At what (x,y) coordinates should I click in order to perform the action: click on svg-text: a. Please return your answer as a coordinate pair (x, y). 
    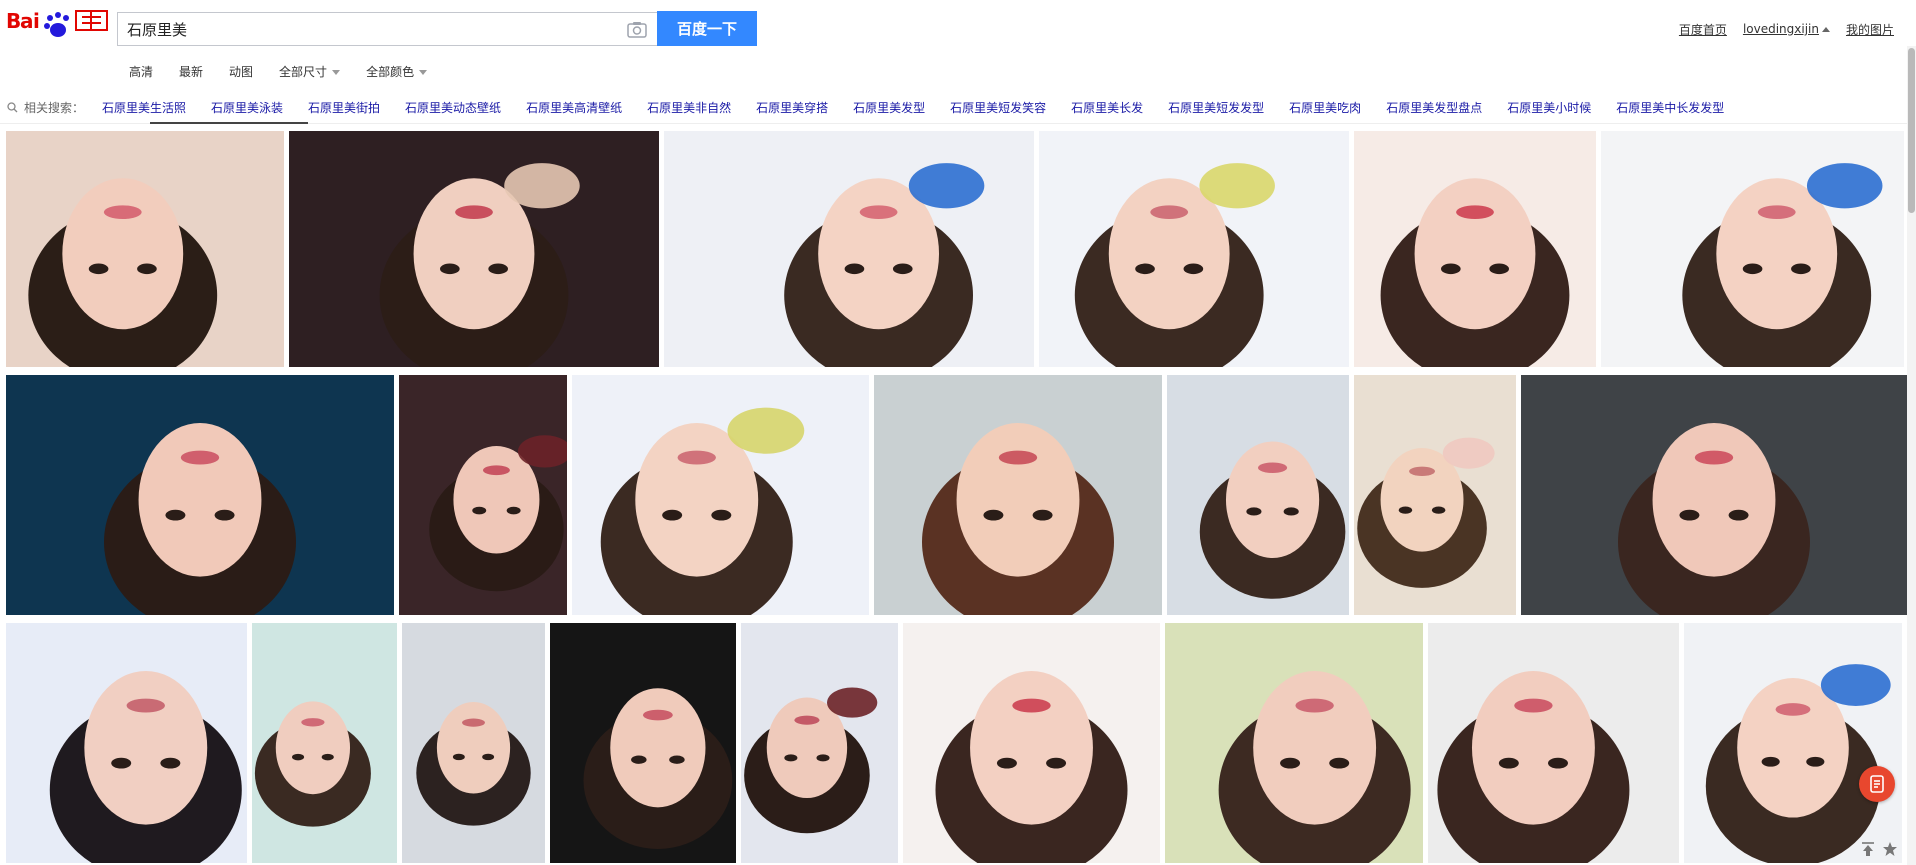
    Looking at the image, I should click on (27, 21).